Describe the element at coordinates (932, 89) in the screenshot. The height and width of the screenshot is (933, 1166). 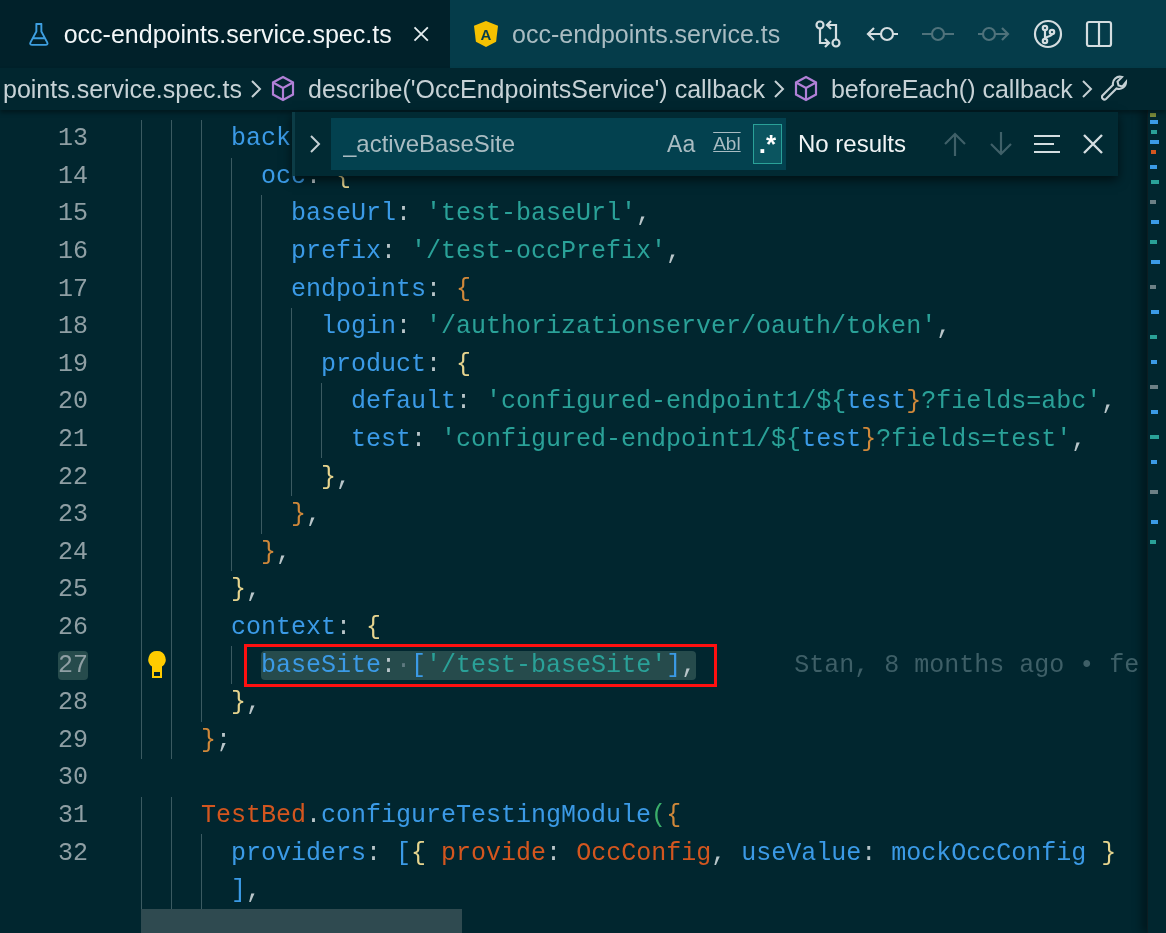
I see `breadcrumb-item: beforeEach() callback` at that location.